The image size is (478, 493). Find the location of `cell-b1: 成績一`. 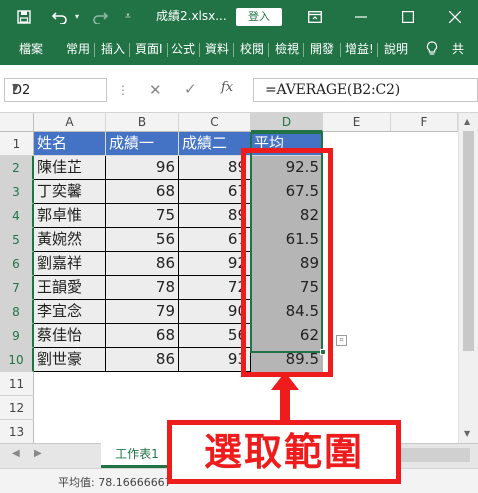

cell-b1: 成績一 is located at coordinates (142, 144).